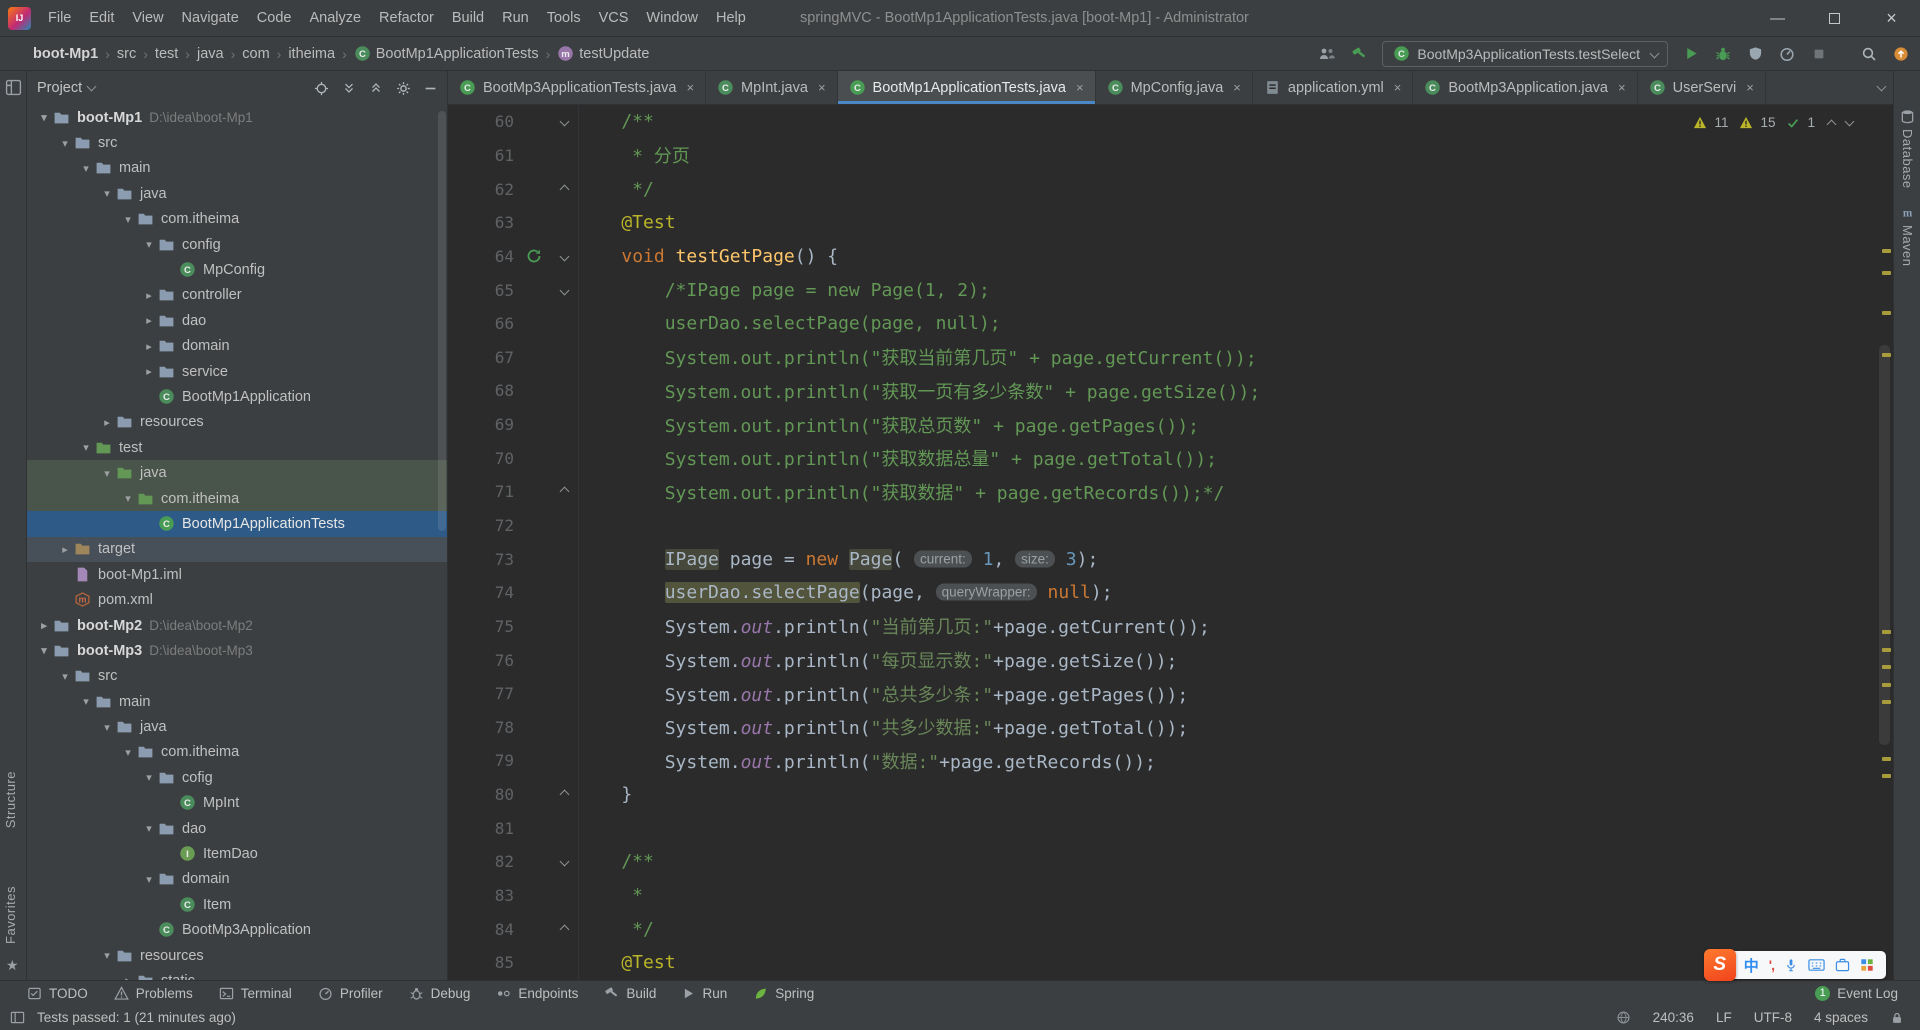  What do you see at coordinates (1856, 993) in the screenshot?
I see `event-log-button: 1 Event Log` at bounding box center [1856, 993].